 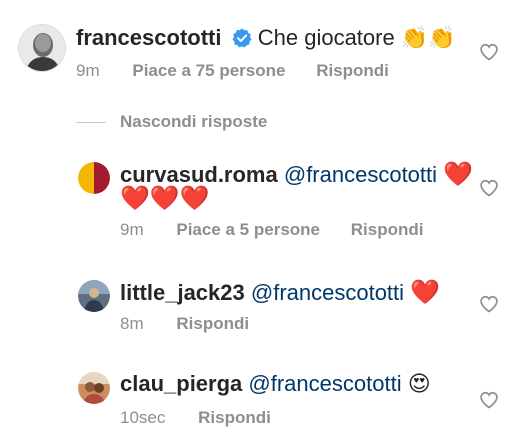 I want to click on avatar-roma-colors, so click(x=94, y=178).